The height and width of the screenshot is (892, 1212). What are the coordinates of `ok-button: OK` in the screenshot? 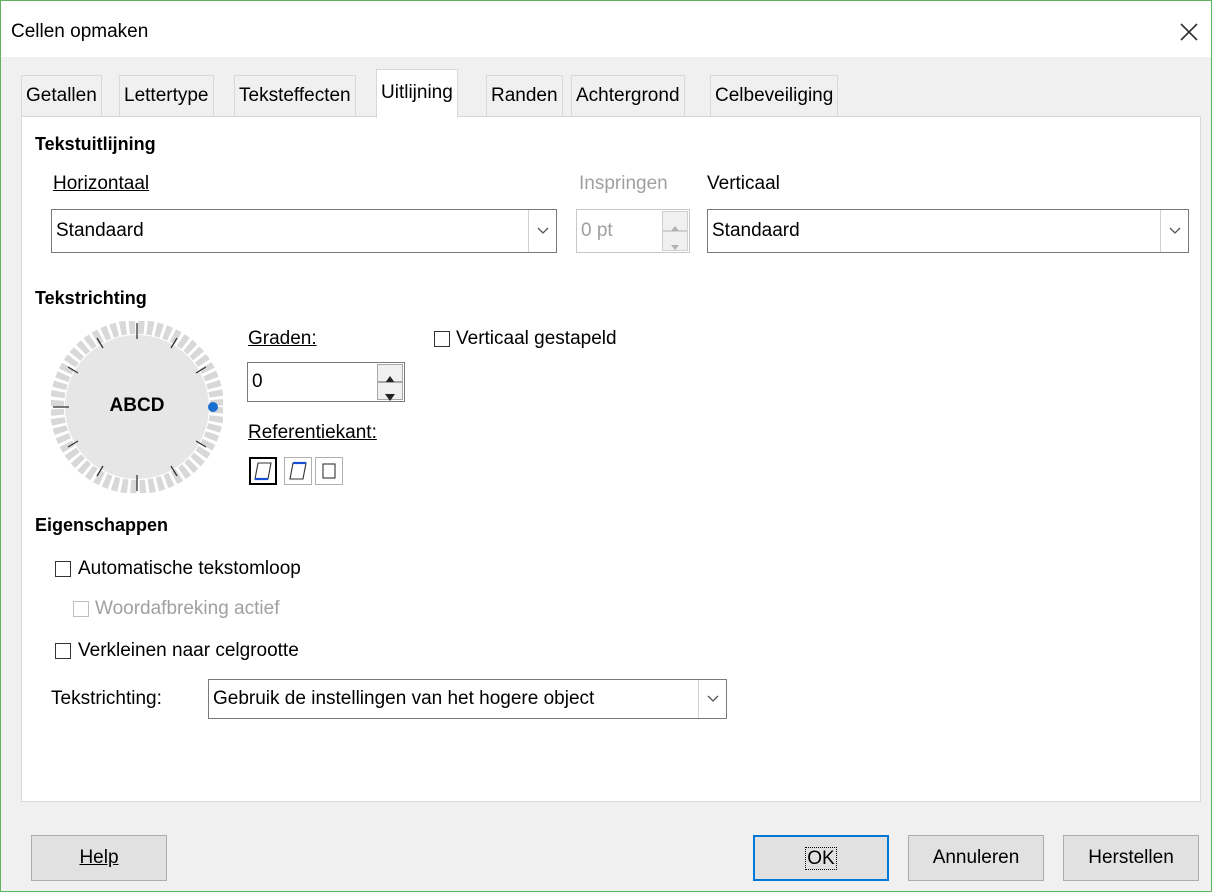 It's located at (821, 858).